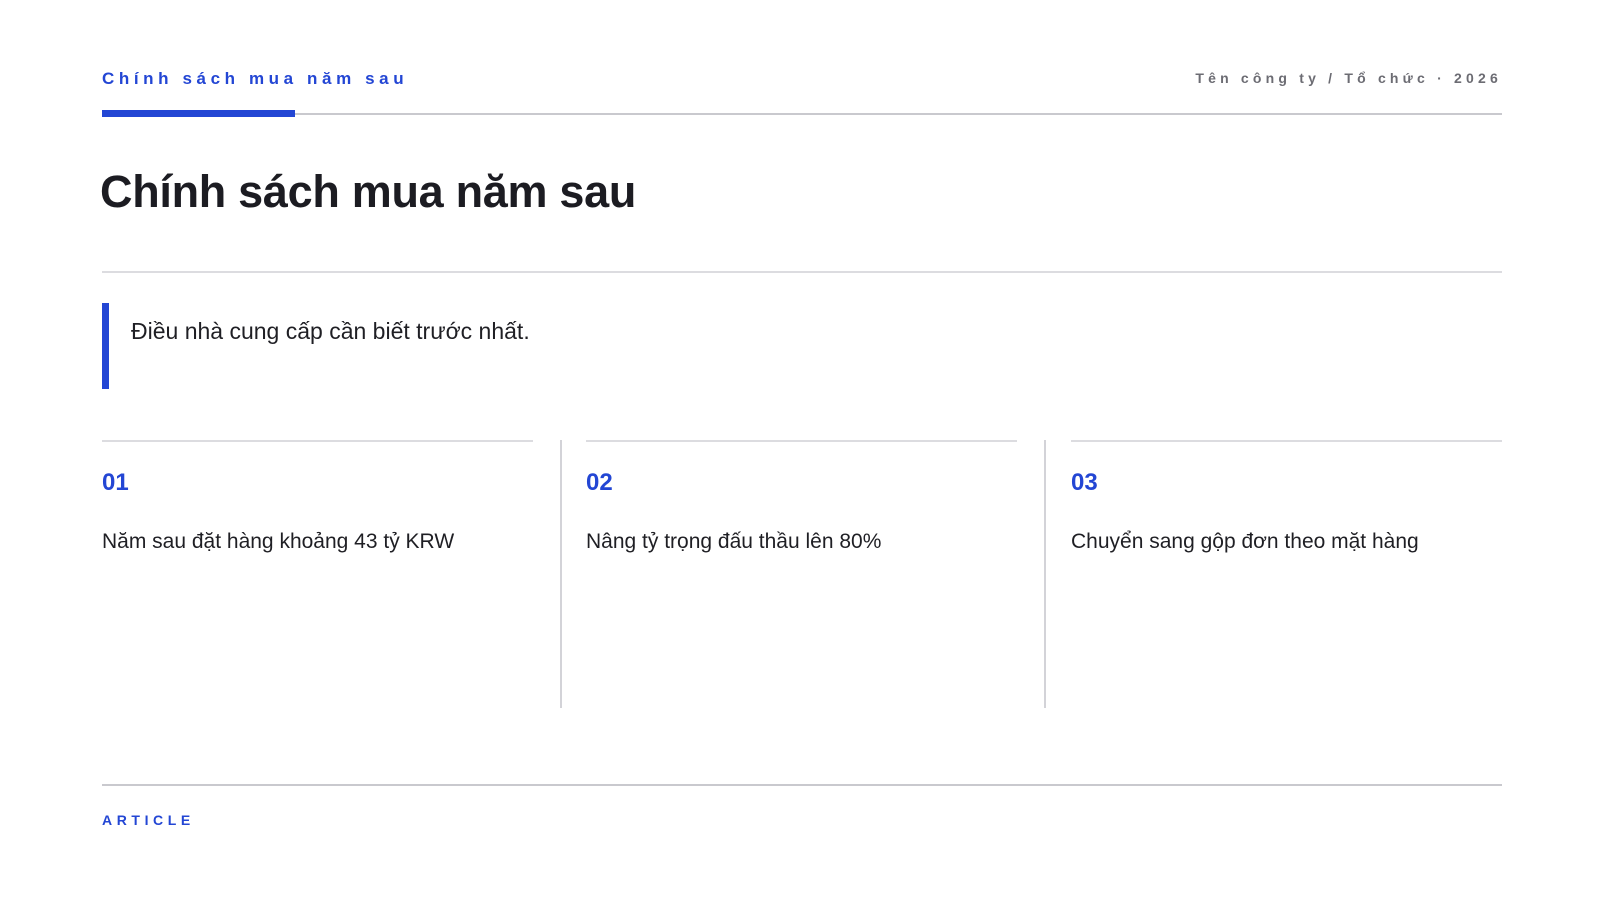  What do you see at coordinates (115, 482) in the screenshot?
I see `point-number: 01` at bounding box center [115, 482].